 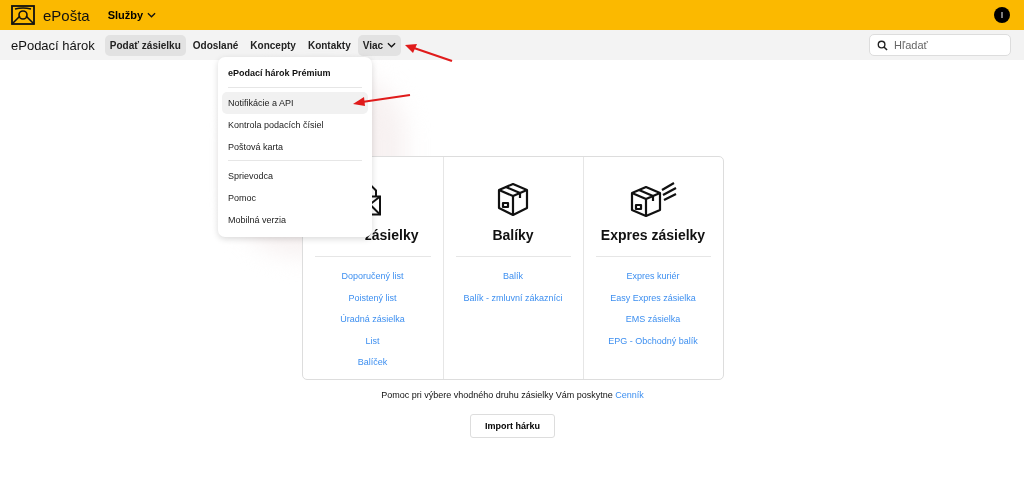 What do you see at coordinates (295, 176) in the screenshot?
I see `menu-item: Sprievodca` at bounding box center [295, 176].